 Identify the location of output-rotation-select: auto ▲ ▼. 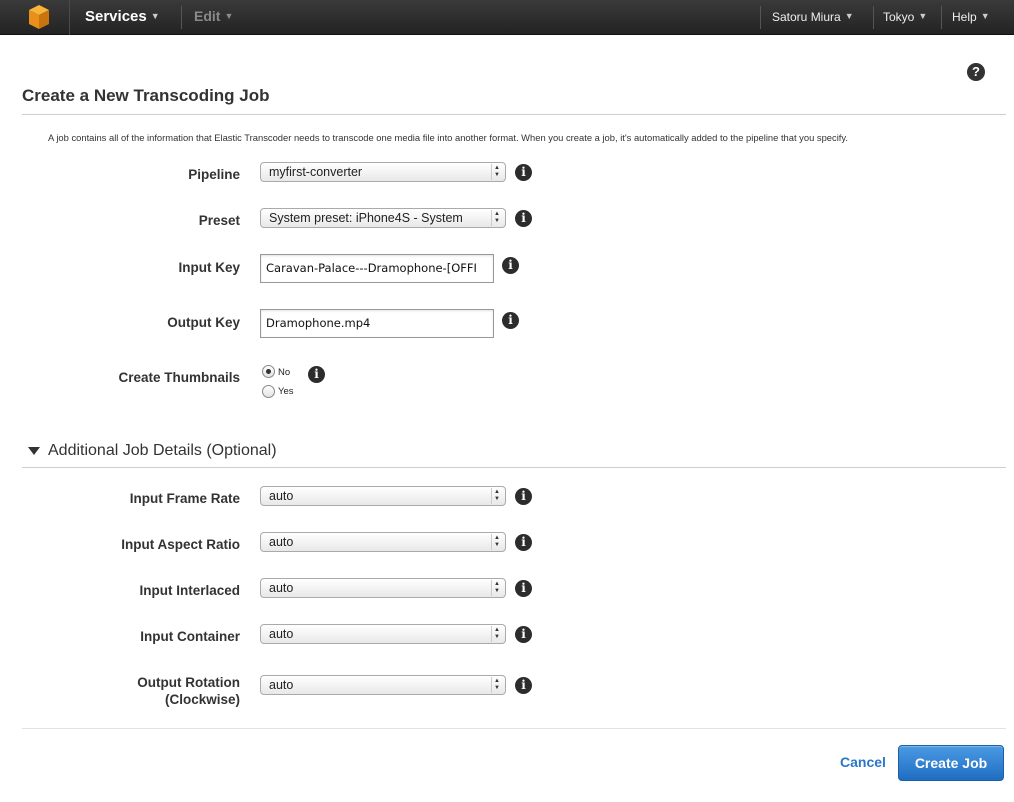
(383, 685).